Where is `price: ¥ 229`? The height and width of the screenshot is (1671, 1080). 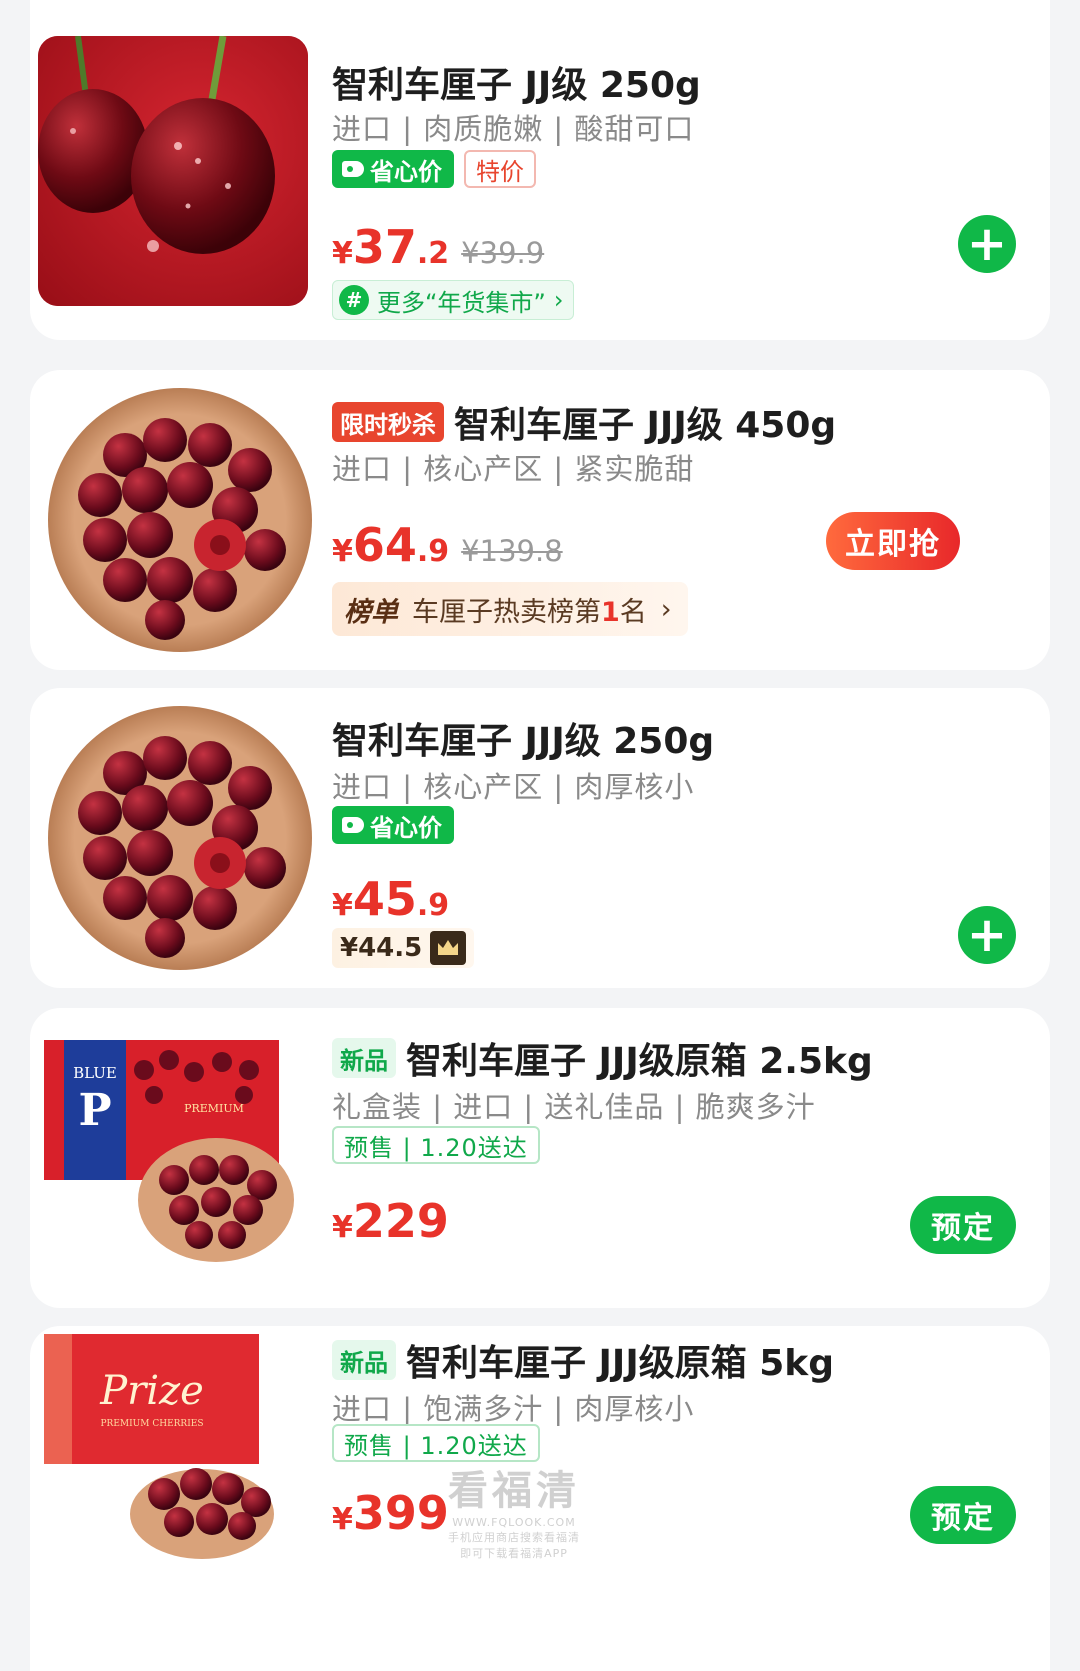 price: ¥ 229 is located at coordinates (390, 1221).